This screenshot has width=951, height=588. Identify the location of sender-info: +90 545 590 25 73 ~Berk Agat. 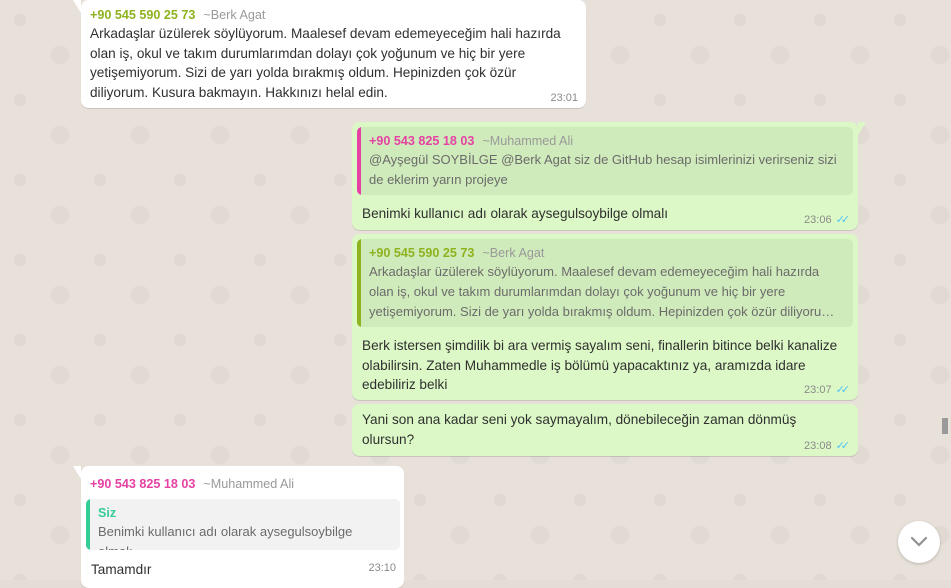
(333, 15).